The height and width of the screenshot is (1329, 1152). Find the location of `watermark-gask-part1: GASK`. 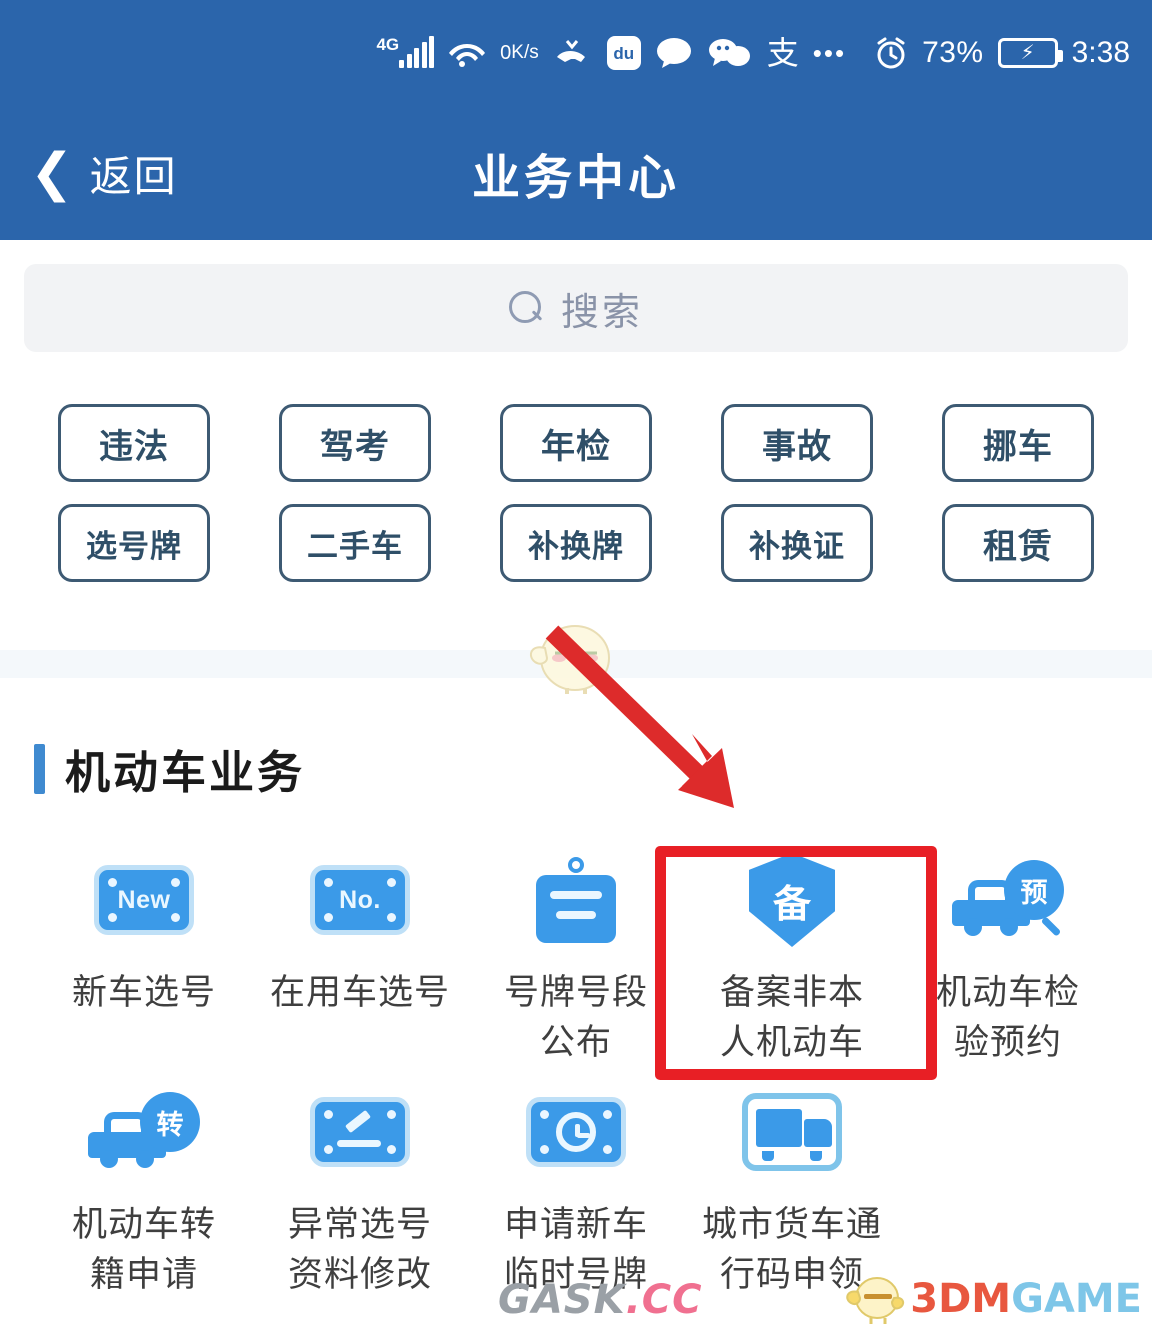

watermark-gask-part1: GASK is located at coordinates (562, 1300).